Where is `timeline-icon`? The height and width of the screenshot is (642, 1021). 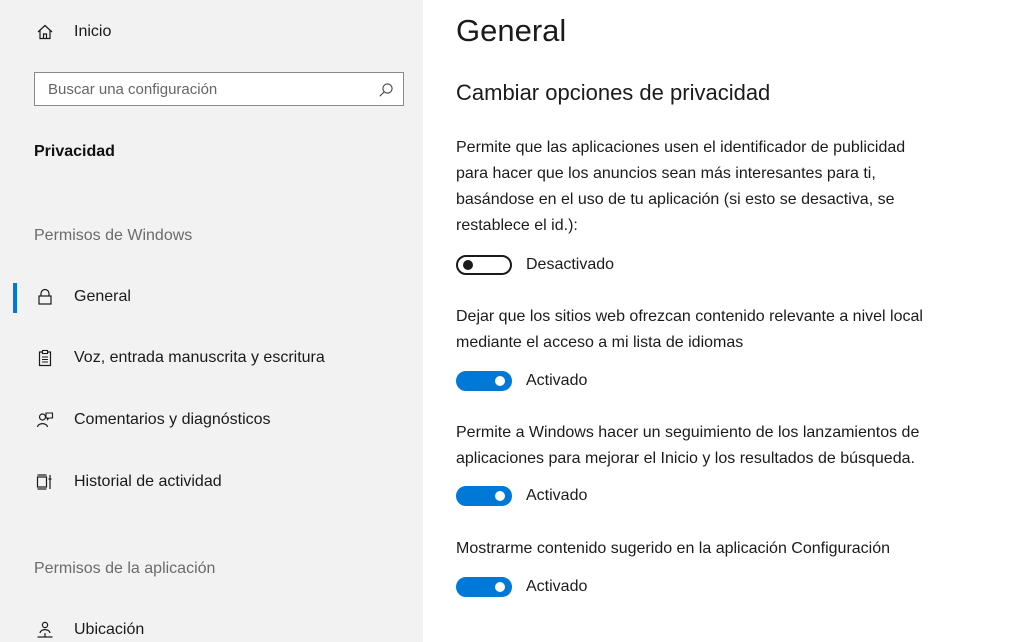 timeline-icon is located at coordinates (45, 482).